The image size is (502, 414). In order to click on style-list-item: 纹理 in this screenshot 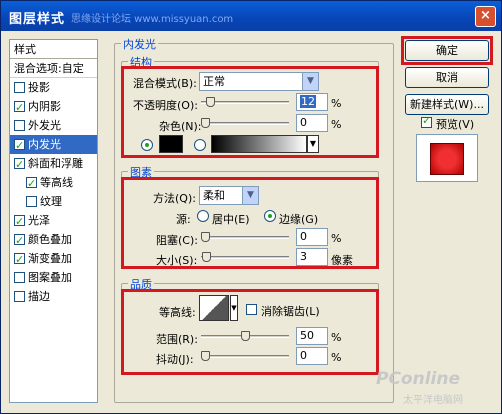, I will do `click(53, 201)`.